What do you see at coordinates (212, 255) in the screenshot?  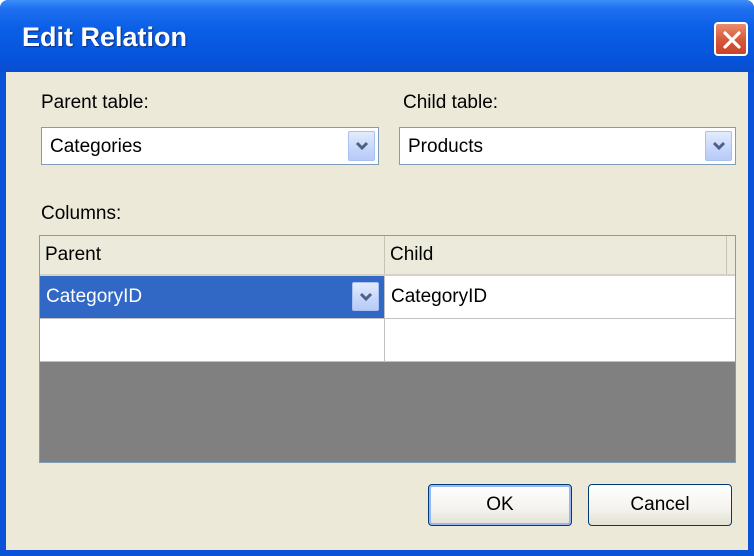 I see `column-header-parent: Parent` at bounding box center [212, 255].